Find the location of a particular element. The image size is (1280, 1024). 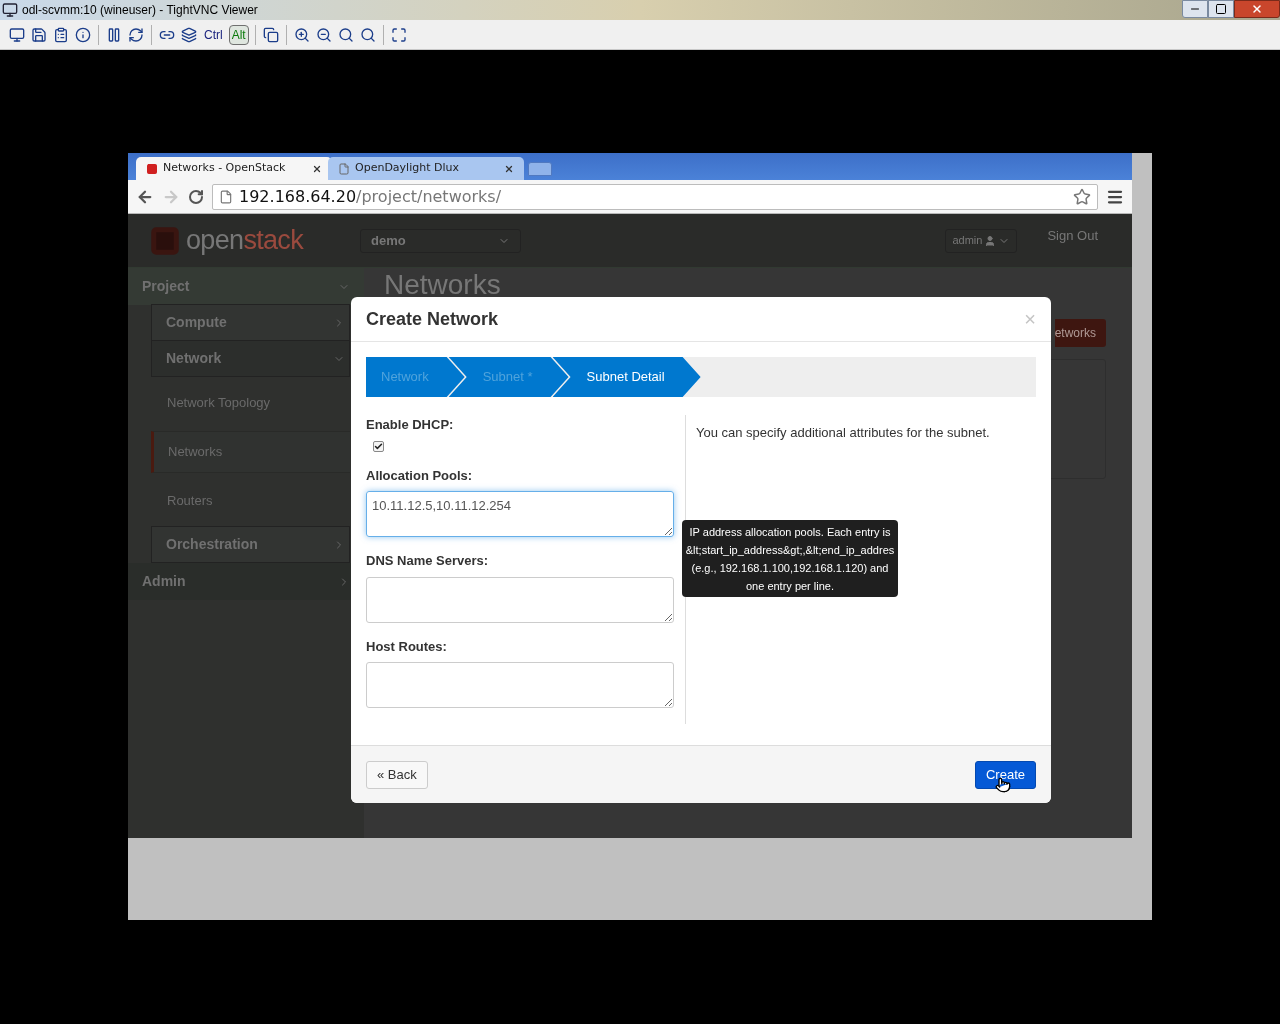

checkbox is located at coordinates (378, 446).